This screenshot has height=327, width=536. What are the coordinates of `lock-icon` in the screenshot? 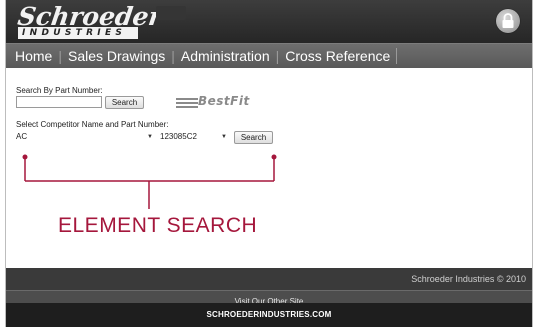 It's located at (508, 21).